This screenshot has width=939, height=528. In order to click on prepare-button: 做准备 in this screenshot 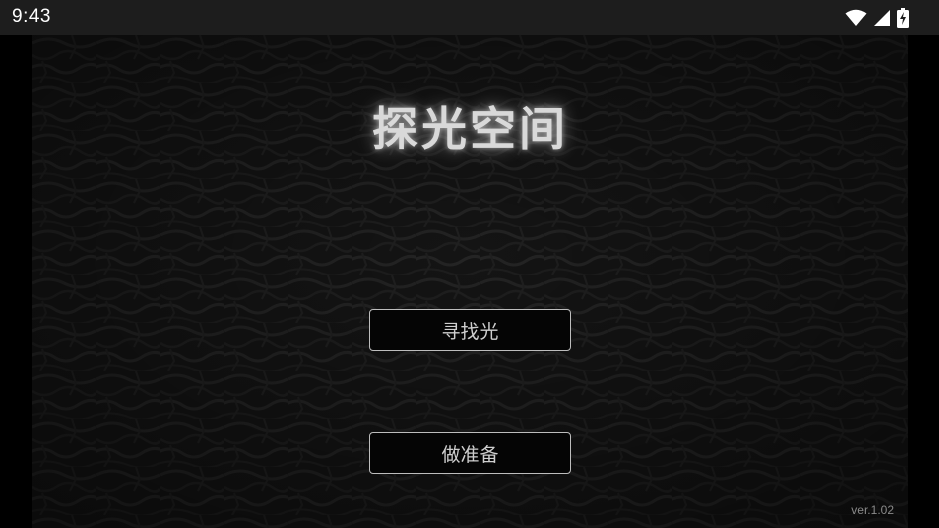, I will do `click(470, 453)`.